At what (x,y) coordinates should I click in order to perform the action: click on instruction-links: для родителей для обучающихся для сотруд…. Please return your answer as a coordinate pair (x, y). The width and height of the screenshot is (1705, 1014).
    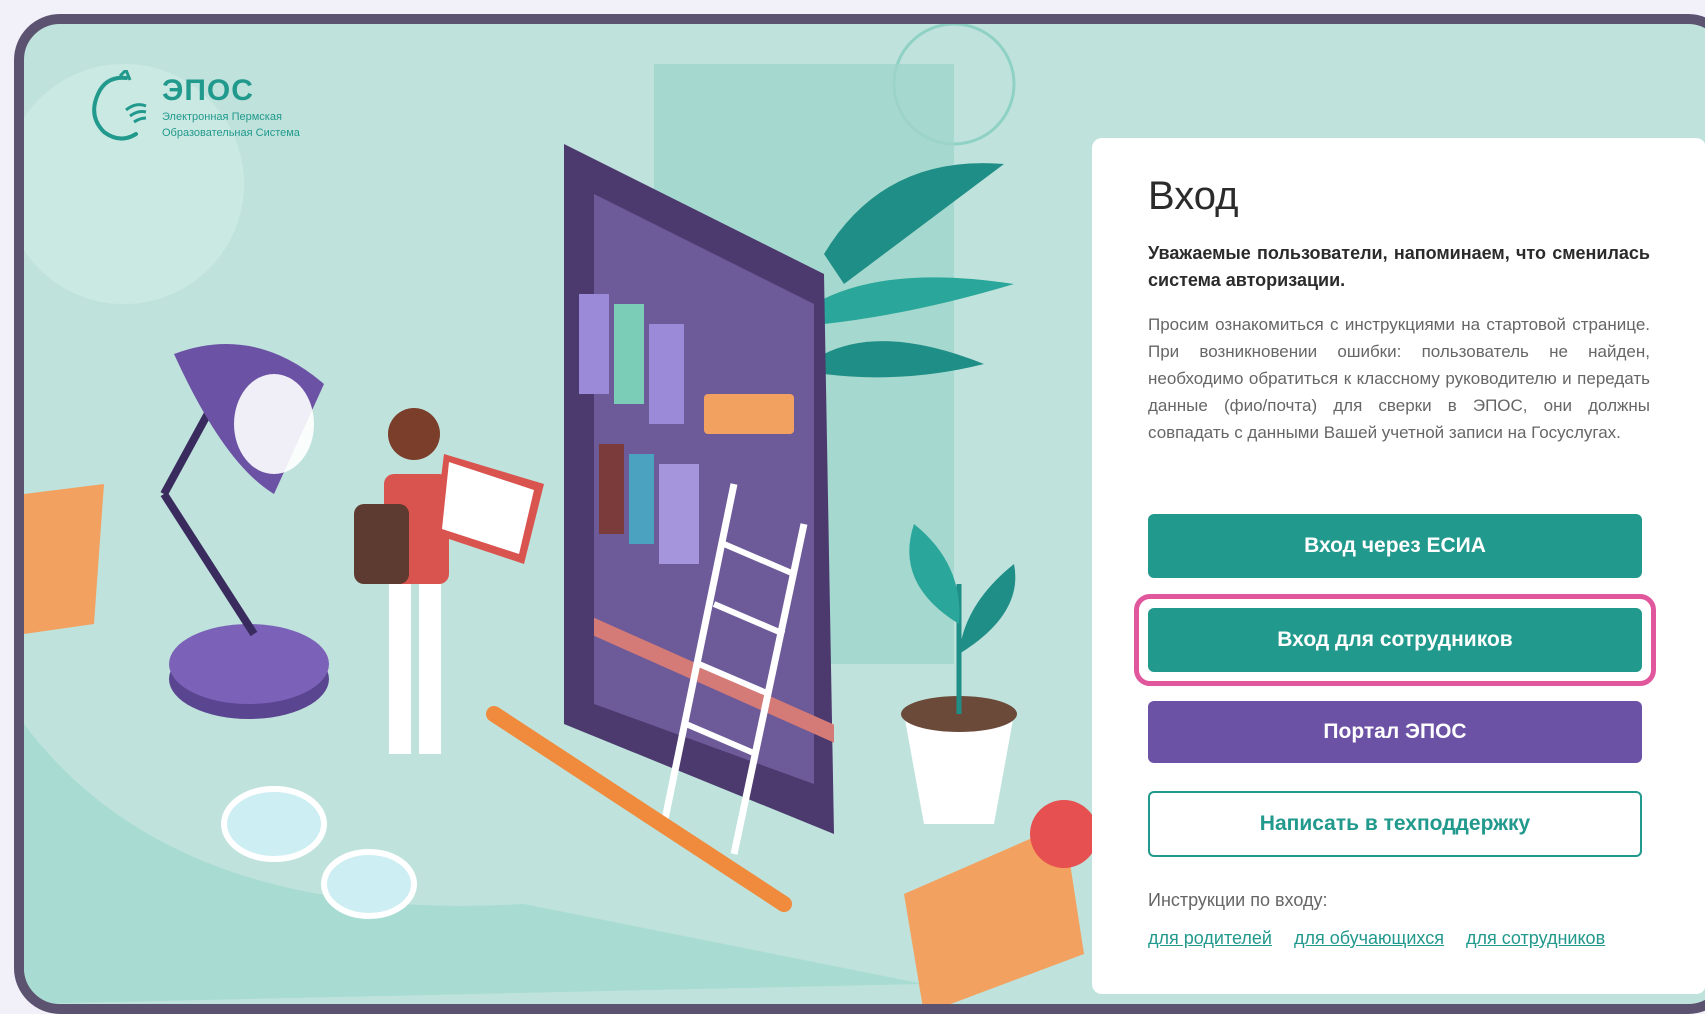
    Looking at the image, I should click on (1376, 938).